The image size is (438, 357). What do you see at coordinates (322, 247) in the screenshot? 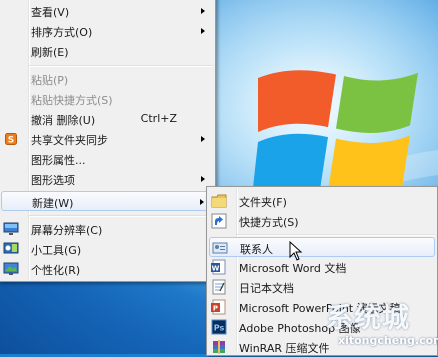
I see `new-contact-item: 联系人` at bounding box center [322, 247].